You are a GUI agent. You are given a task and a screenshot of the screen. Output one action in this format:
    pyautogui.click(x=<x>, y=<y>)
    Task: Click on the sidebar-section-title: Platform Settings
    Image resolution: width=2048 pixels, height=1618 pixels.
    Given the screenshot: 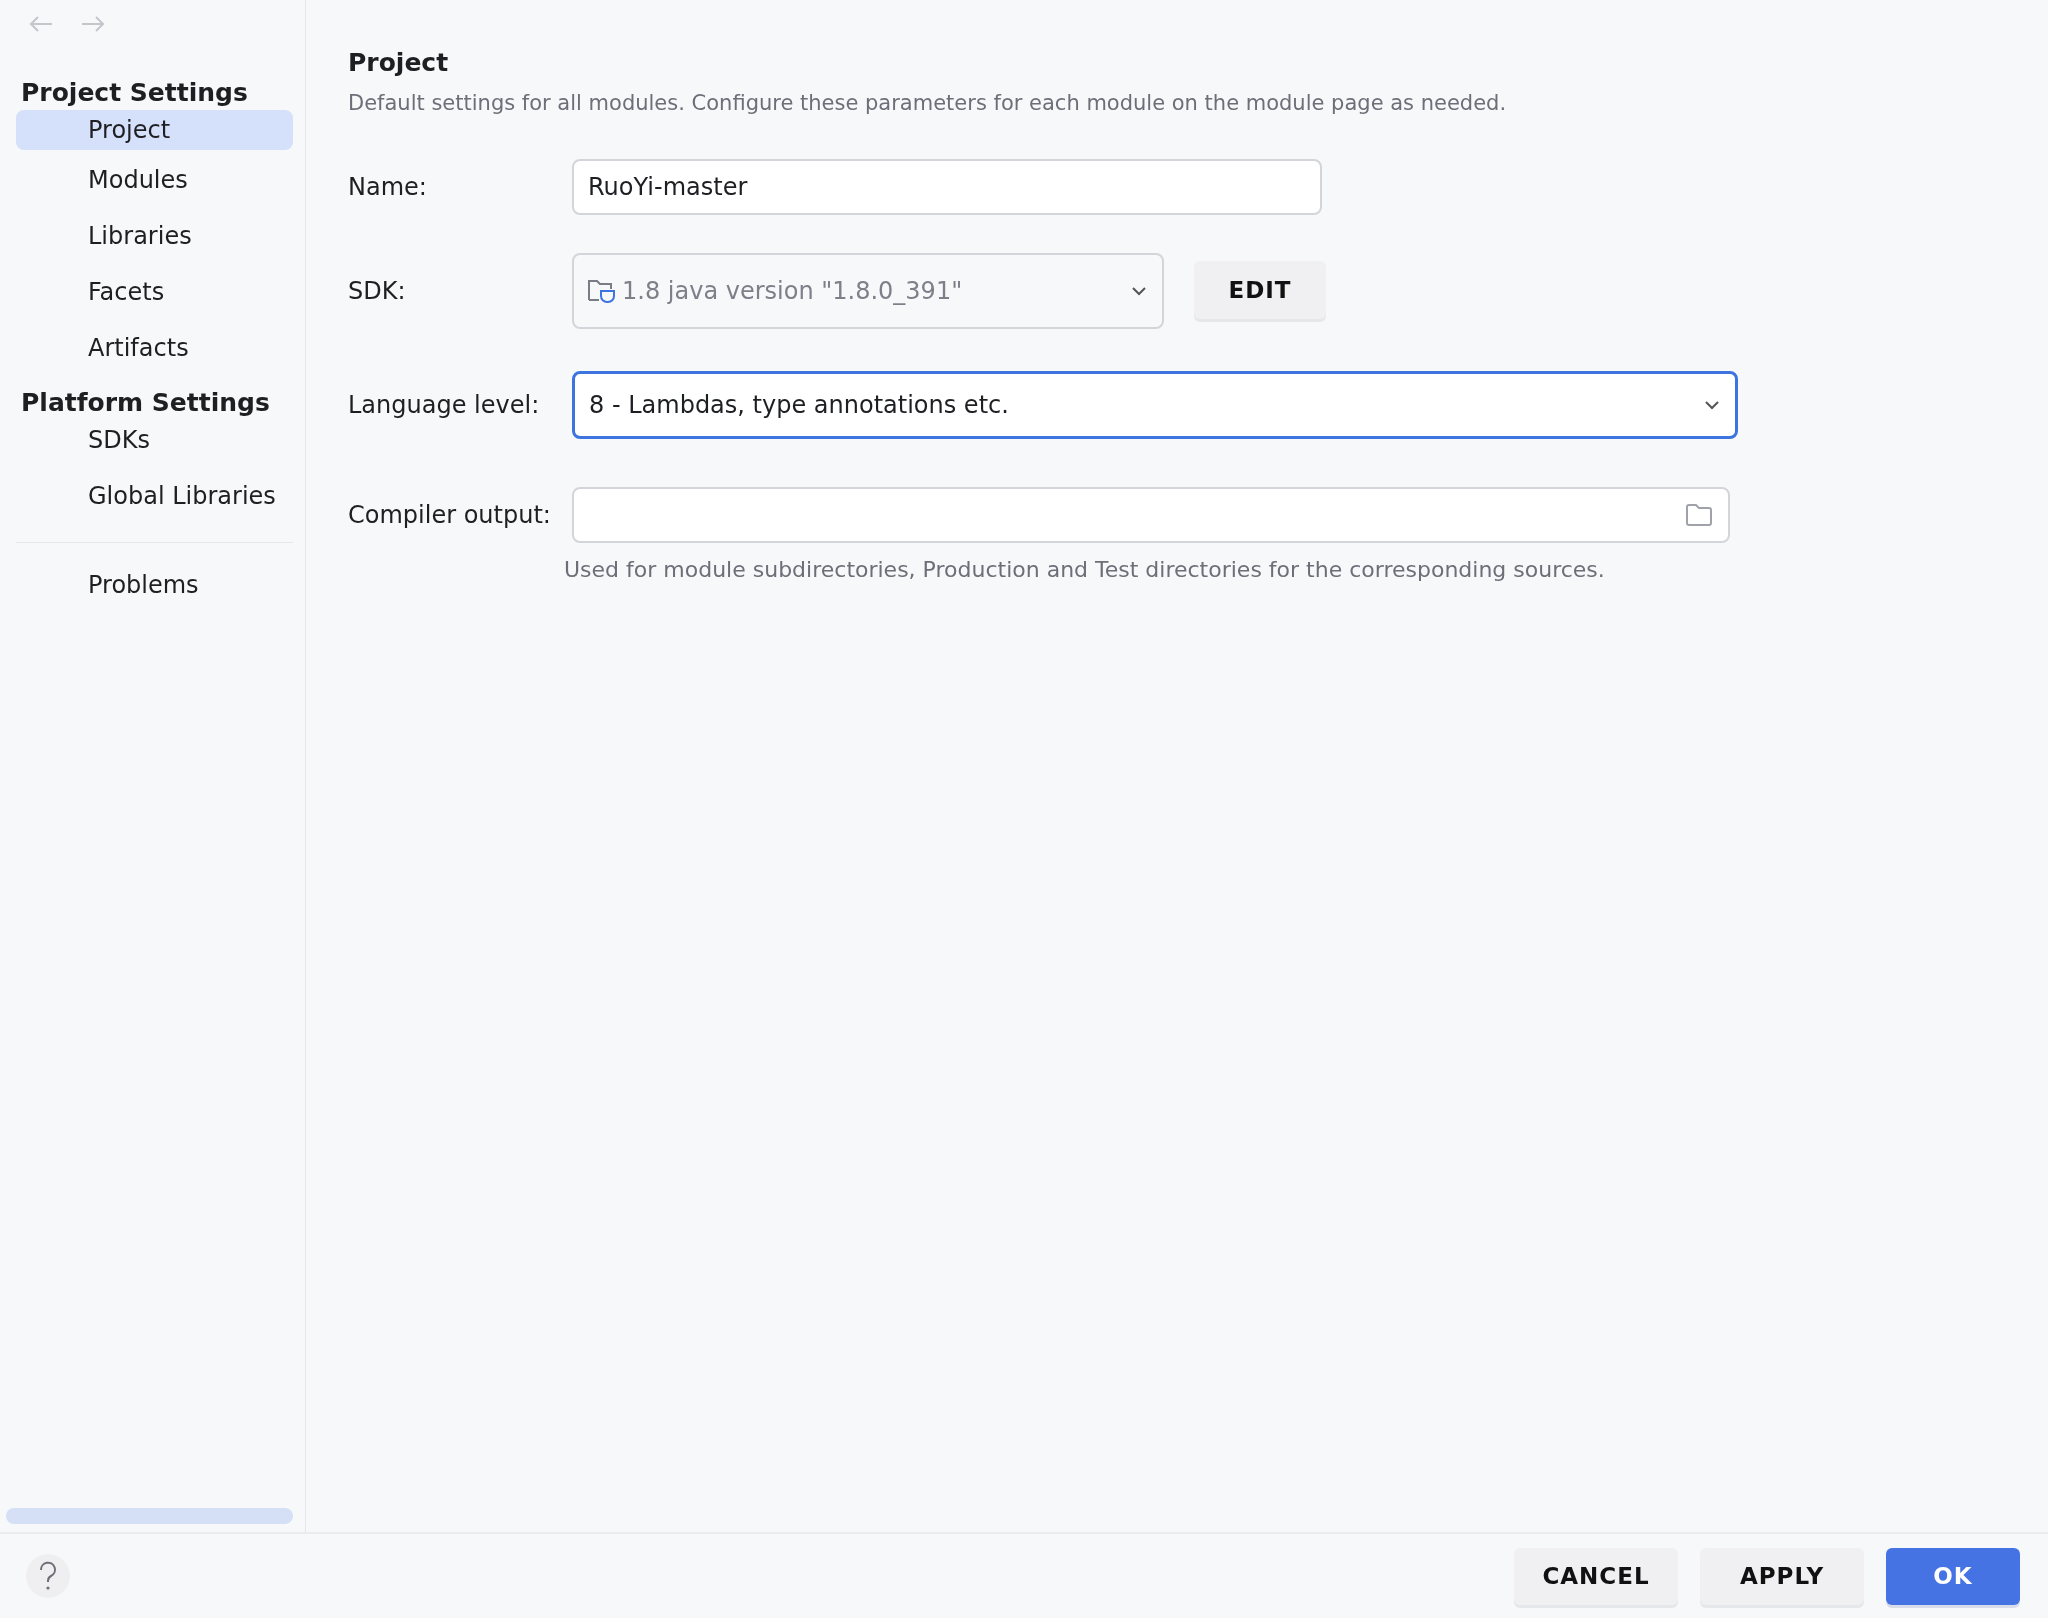 What is the action you would take?
    pyautogui.click(x=145, y=403)
    